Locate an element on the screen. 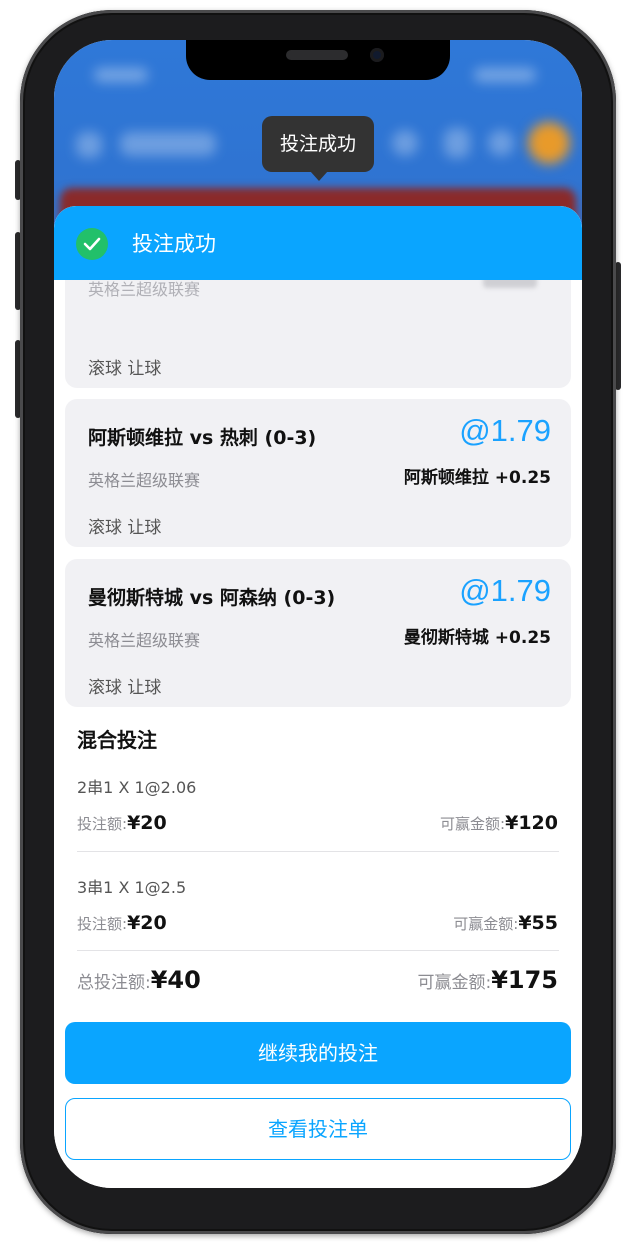 This screenshot has width=636, height=1242. continue-betting-button: 继续我的投注 is located at coordinates (318, 1053).